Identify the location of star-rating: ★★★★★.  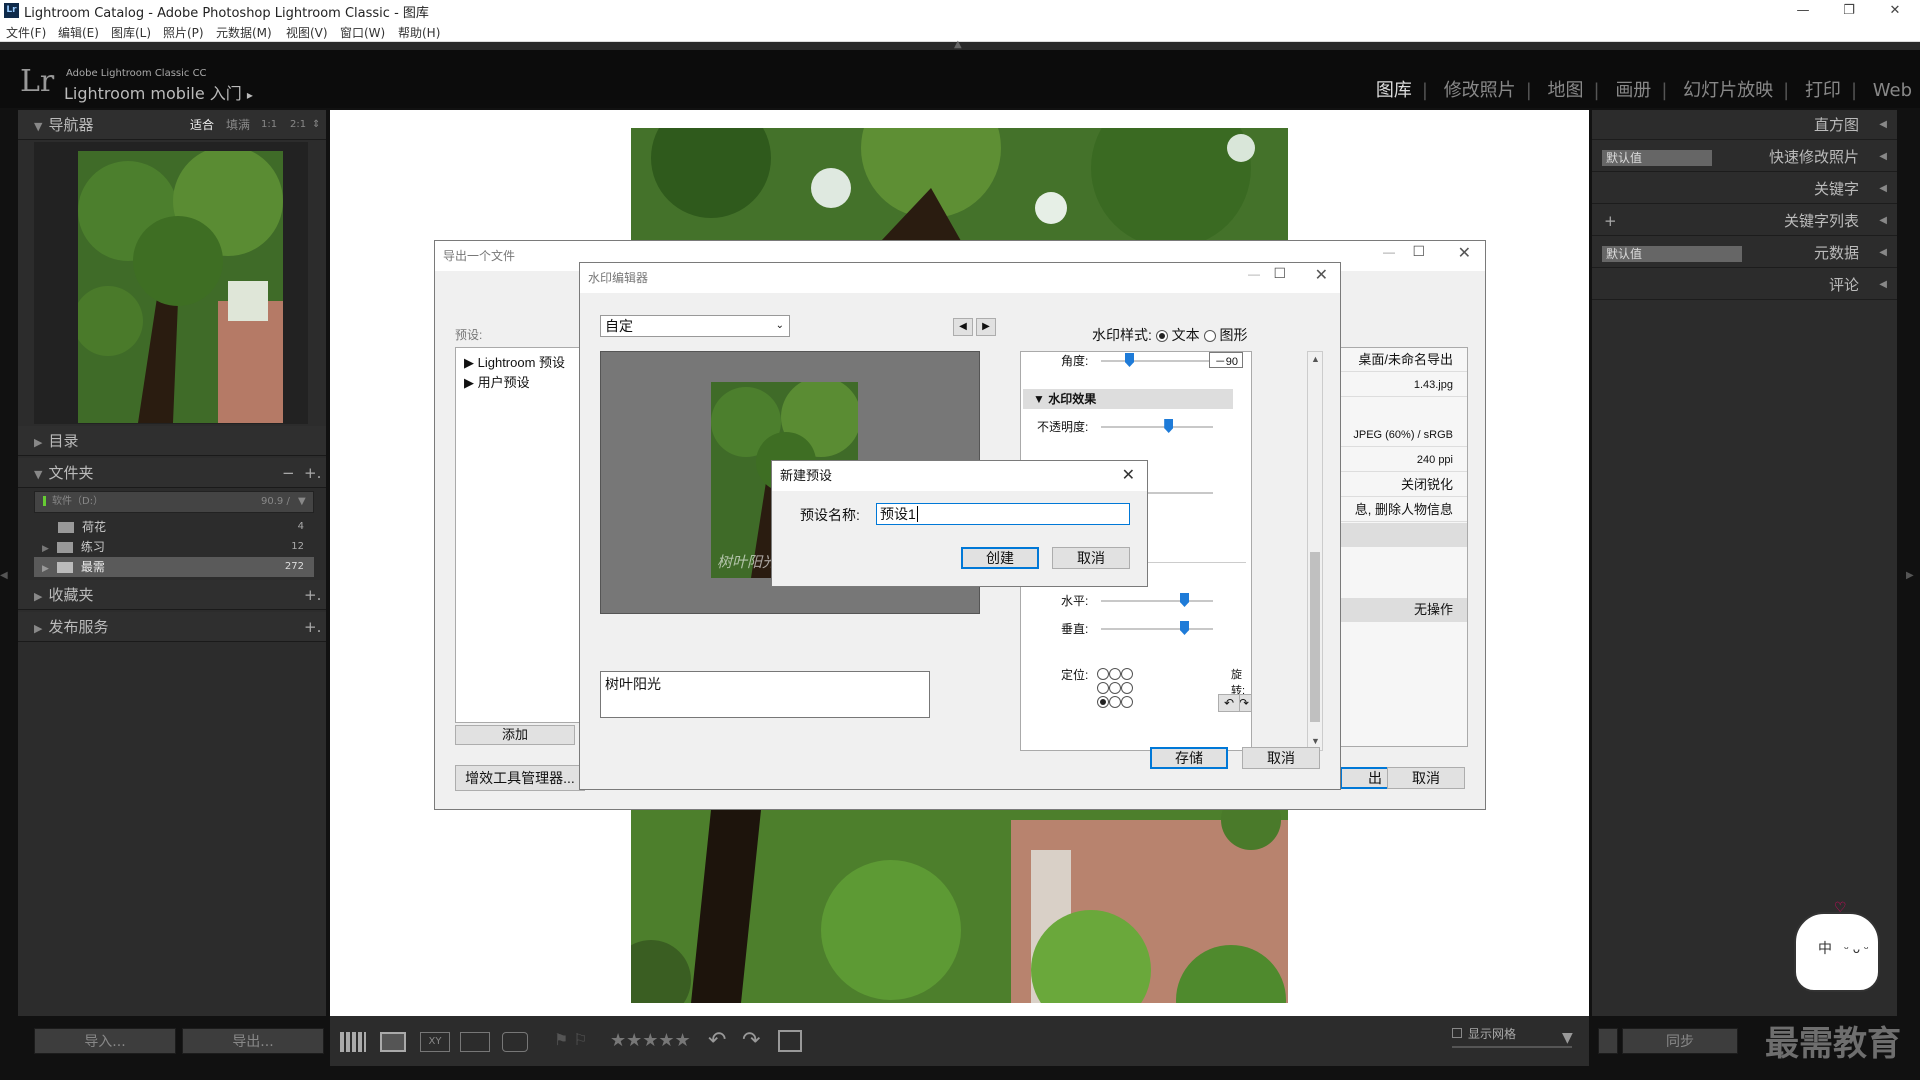
(650, 1040).